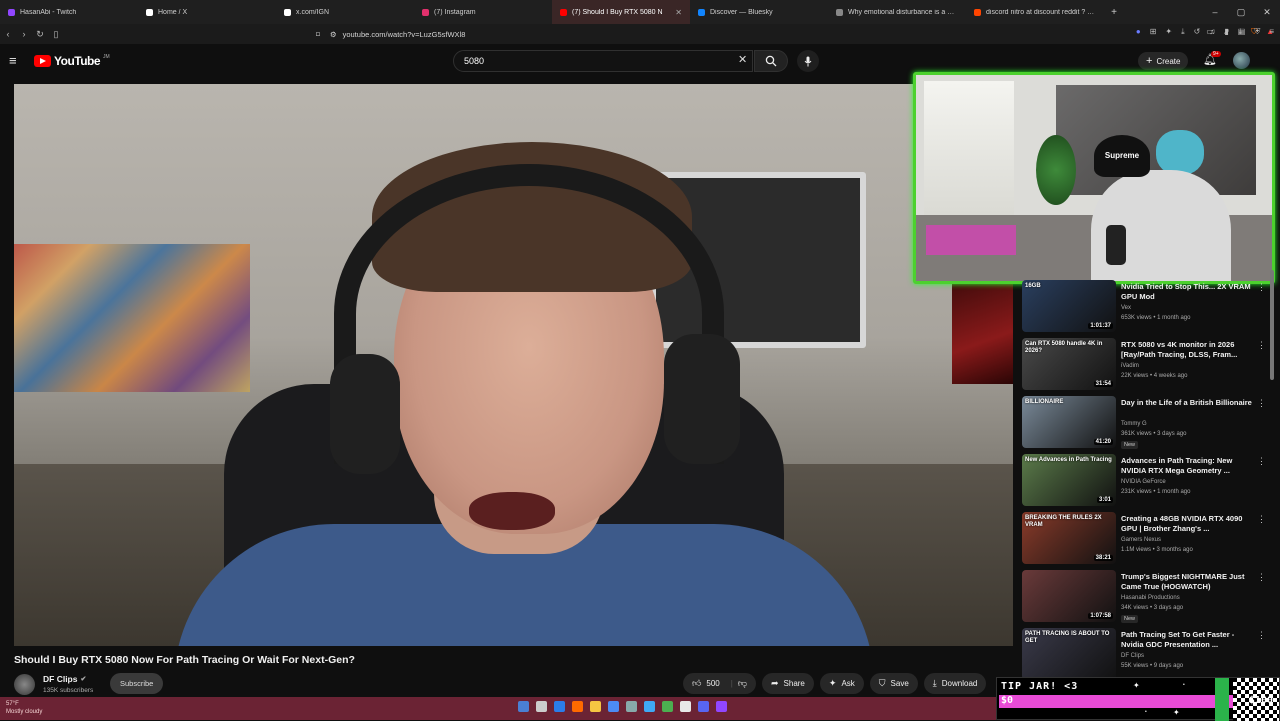 This screenshot has height=721, width=1280. Describe the element at coordinates (24, 34) in the screenshot. I see `forward-button: ›` at that location.